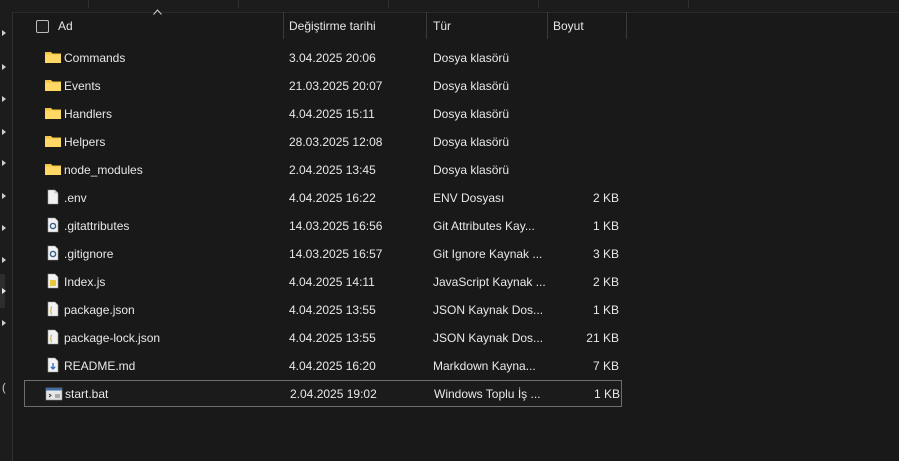 Image resolution: width=899 pixels, height=461 pixels. What do you see at coordinates (487, 25) in the screenshot?
I see `column-header-type: Tür` at bounding box center [487, 25].